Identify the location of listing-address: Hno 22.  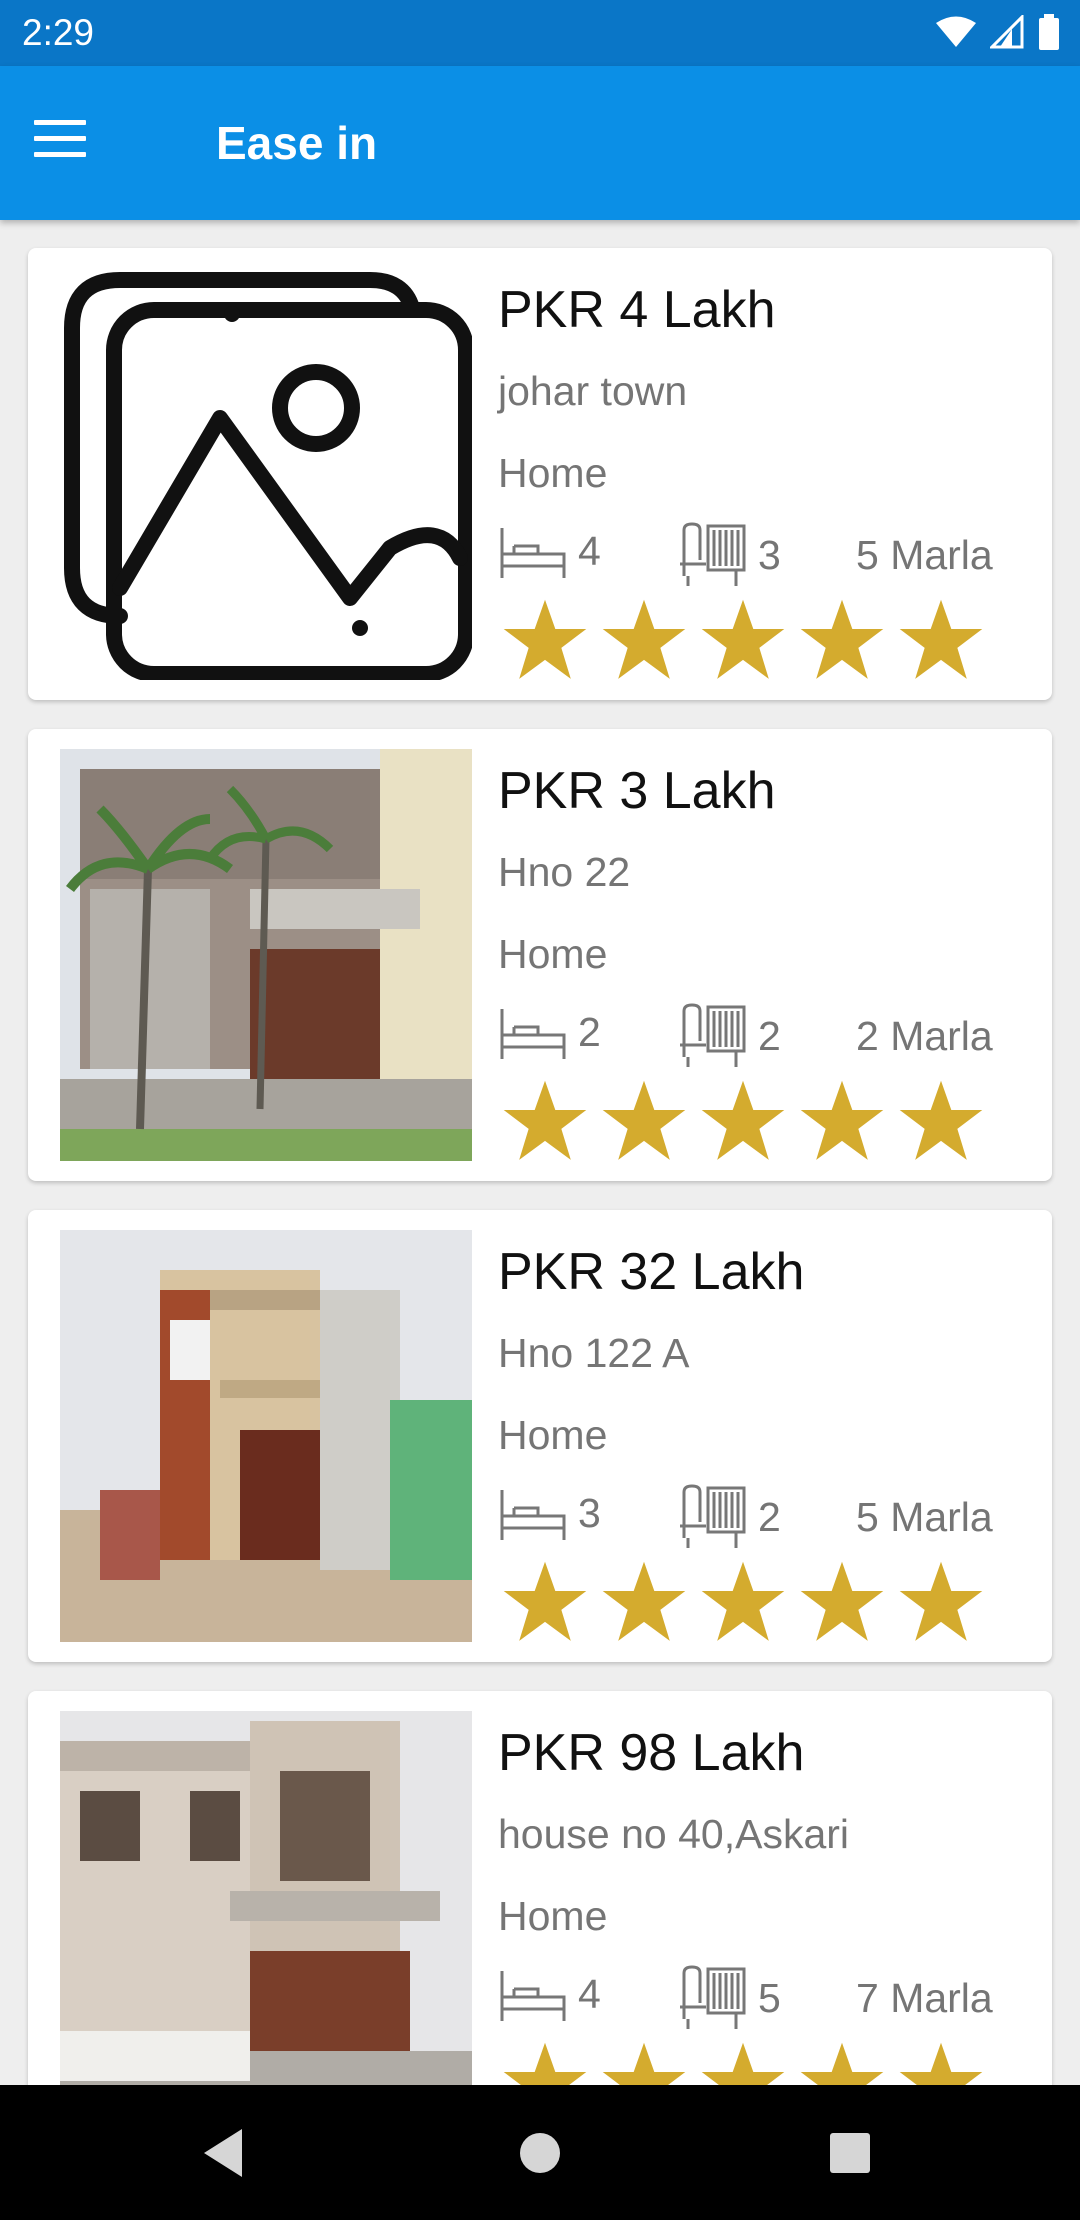
(564, 872).